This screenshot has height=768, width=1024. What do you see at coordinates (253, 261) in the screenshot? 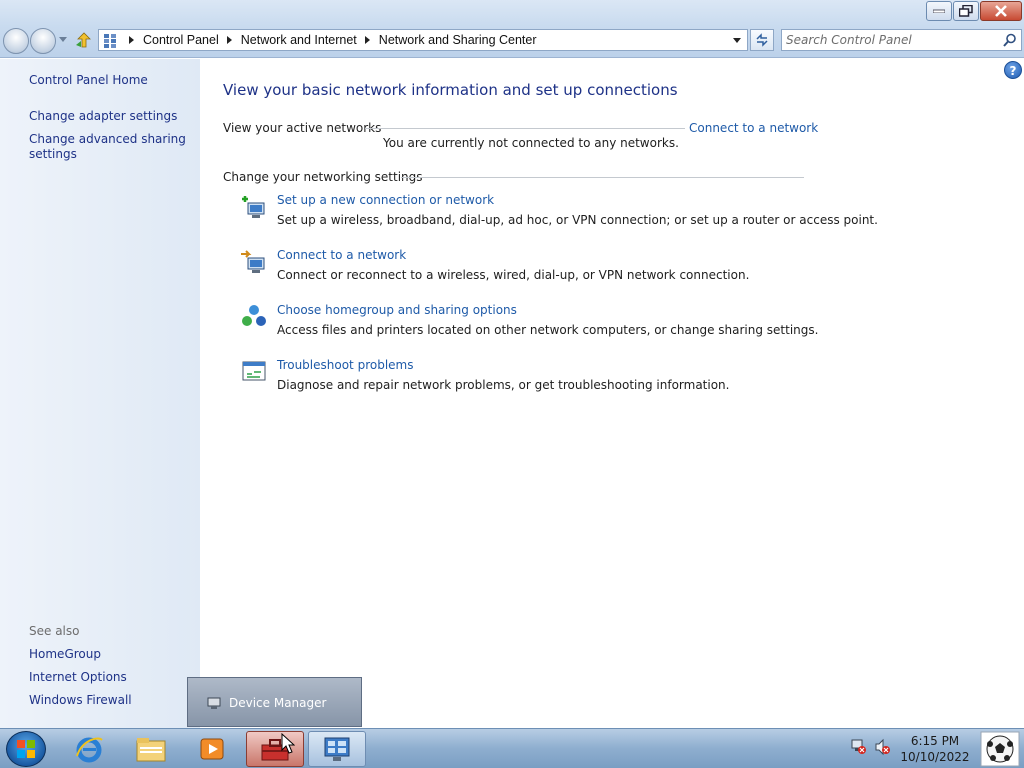
I see `connect-network-icon` at bounding box center [253, 261].